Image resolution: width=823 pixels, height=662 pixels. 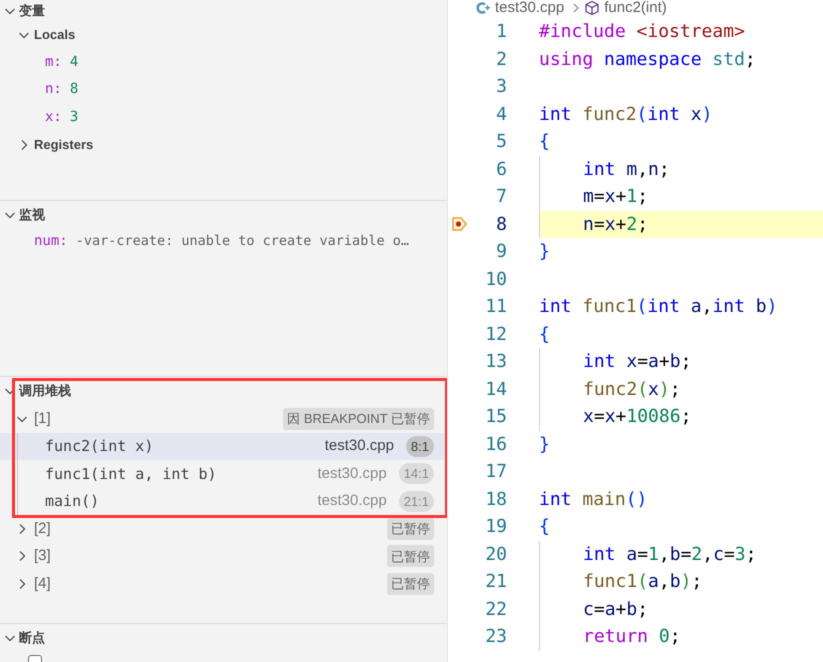 I want to click on line-number: 20, so click(x=495, y=554).